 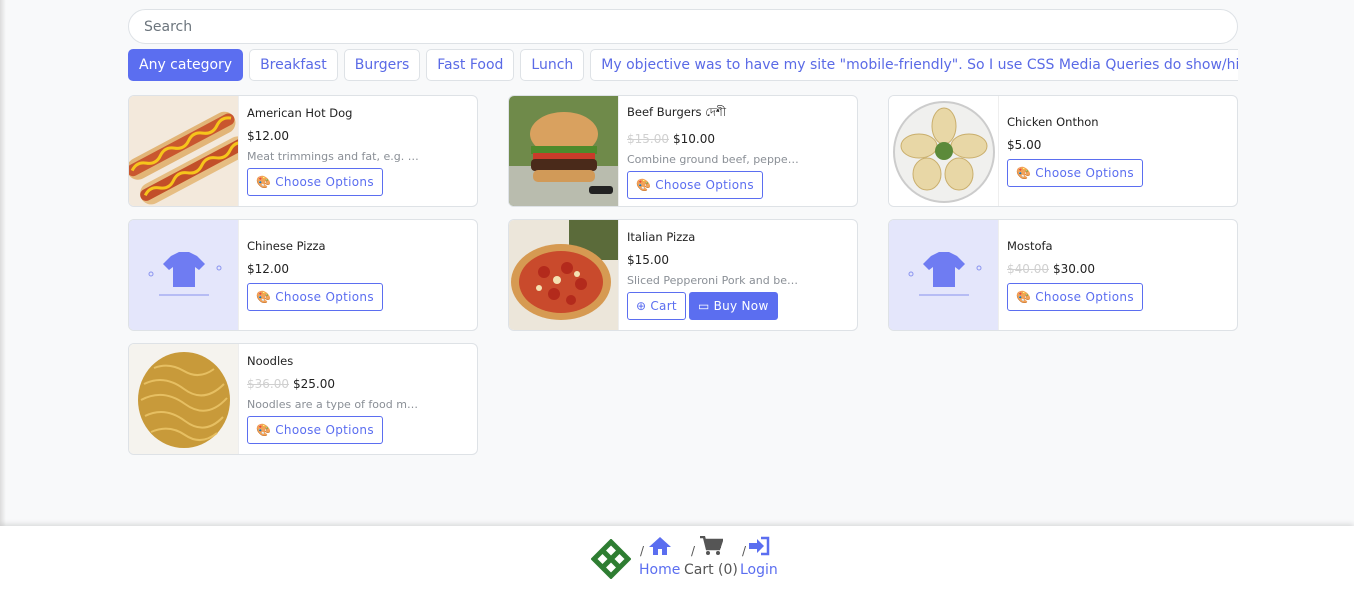 I want to click on product-price: $40.00 $30.00, so click(x=1051, y=269).